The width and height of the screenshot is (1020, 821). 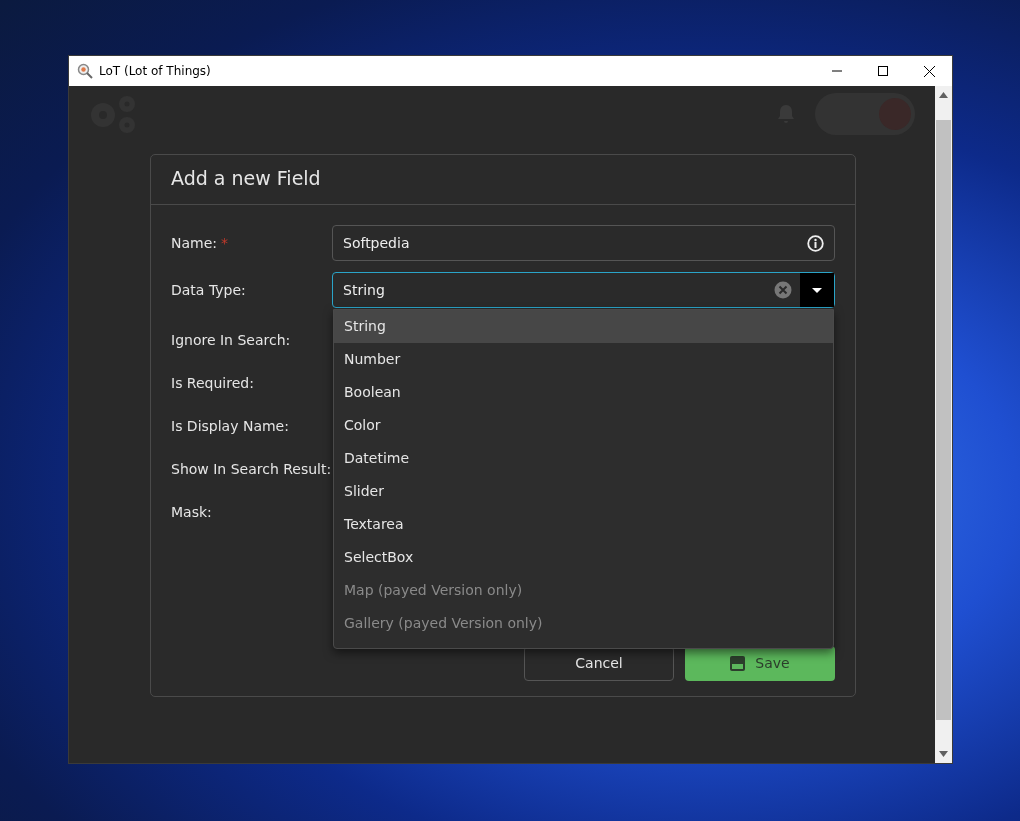 What do you see at coordinates (208, 289) in the screenshot?
I see `field-label: Data Type:` at bounding box center [208, 289].